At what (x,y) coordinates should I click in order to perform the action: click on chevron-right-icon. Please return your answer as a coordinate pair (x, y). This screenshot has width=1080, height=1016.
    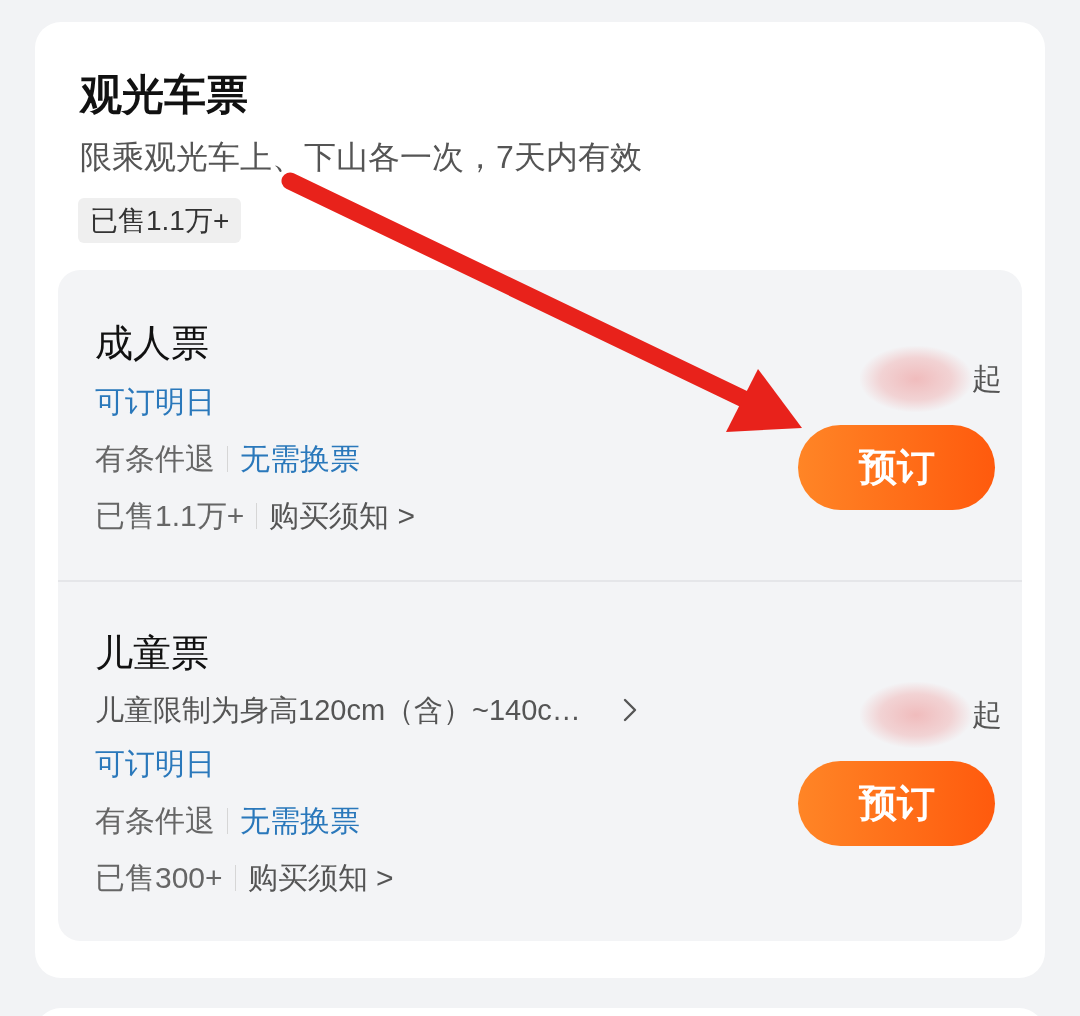
    Looking at the image, I should click on (629, 710).